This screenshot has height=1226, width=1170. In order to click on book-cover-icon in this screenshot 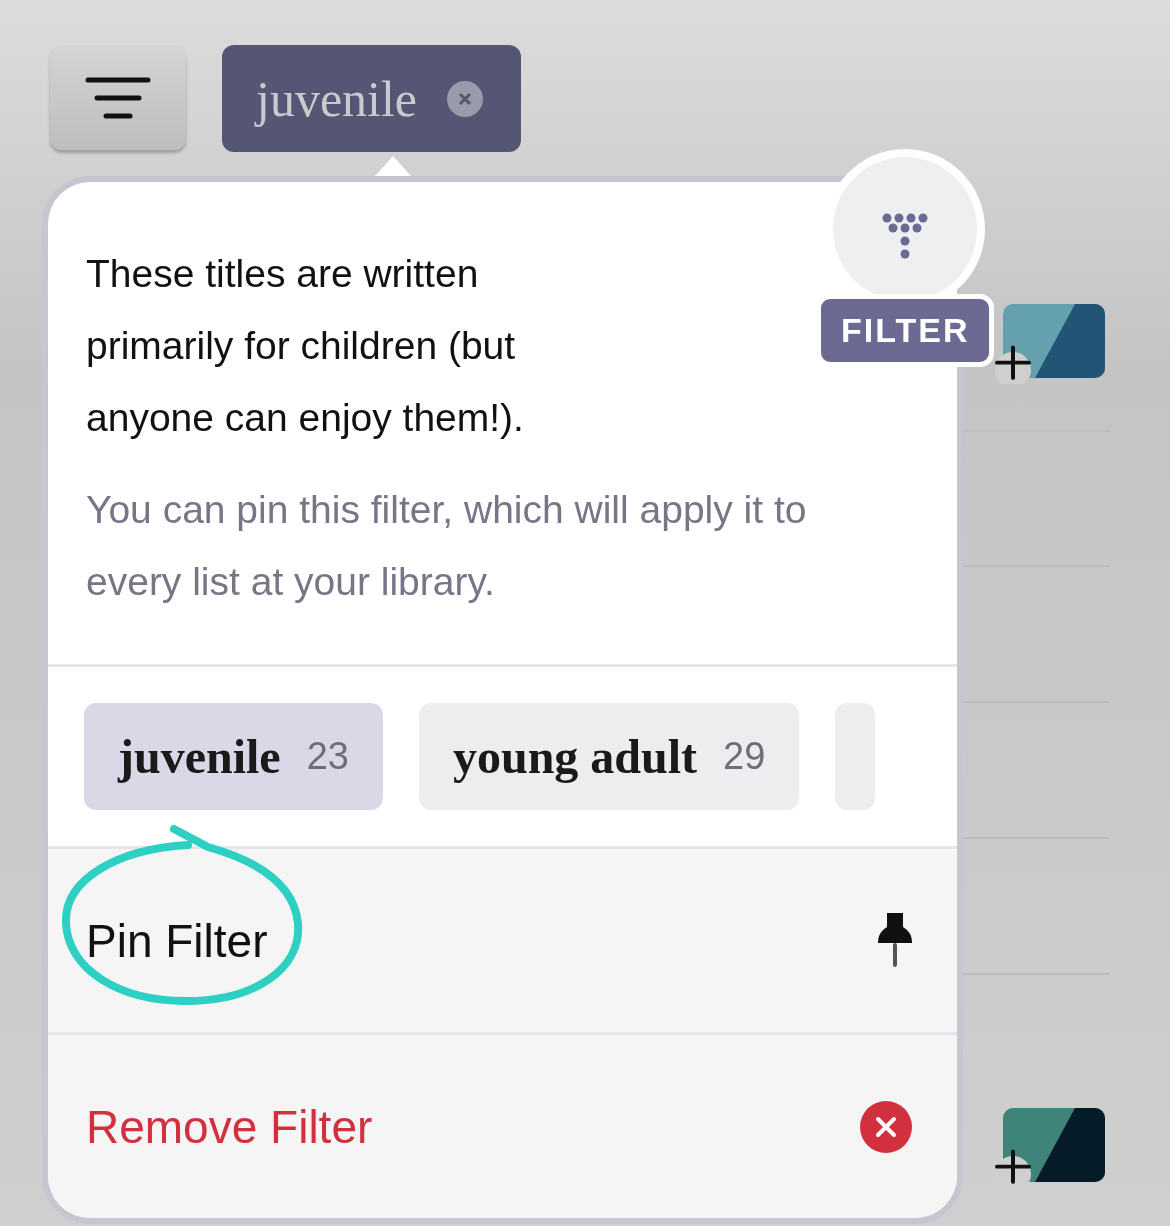, I will do `click(1050, 344)`.